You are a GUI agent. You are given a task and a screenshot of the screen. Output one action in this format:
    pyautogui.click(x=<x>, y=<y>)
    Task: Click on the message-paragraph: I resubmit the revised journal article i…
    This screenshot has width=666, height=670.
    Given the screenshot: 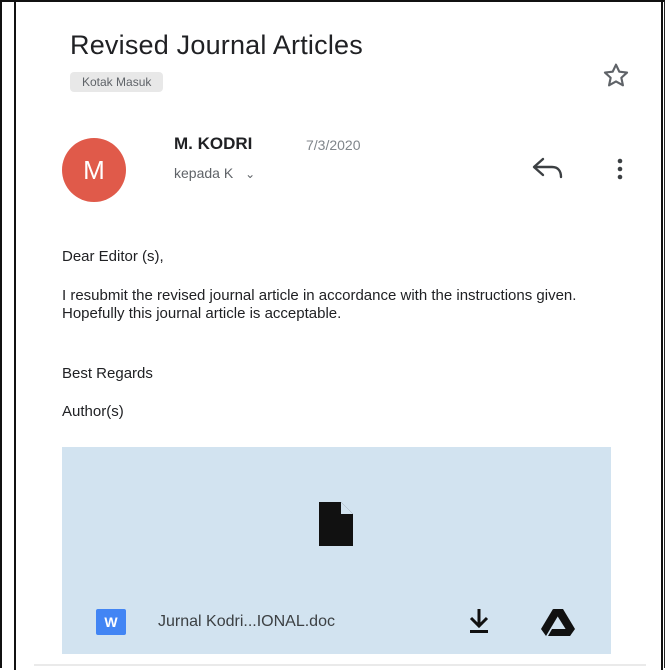 What is the action you would take?
    pyautogui.click(x=319, y=304)
    